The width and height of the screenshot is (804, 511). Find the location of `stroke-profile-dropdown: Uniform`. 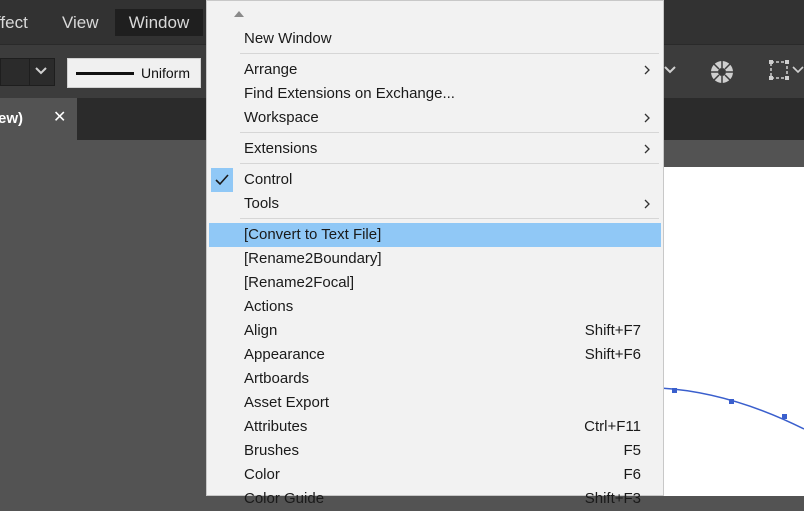

stroke-profile-dropdown: Uniform is located at coordinates (134, 73).